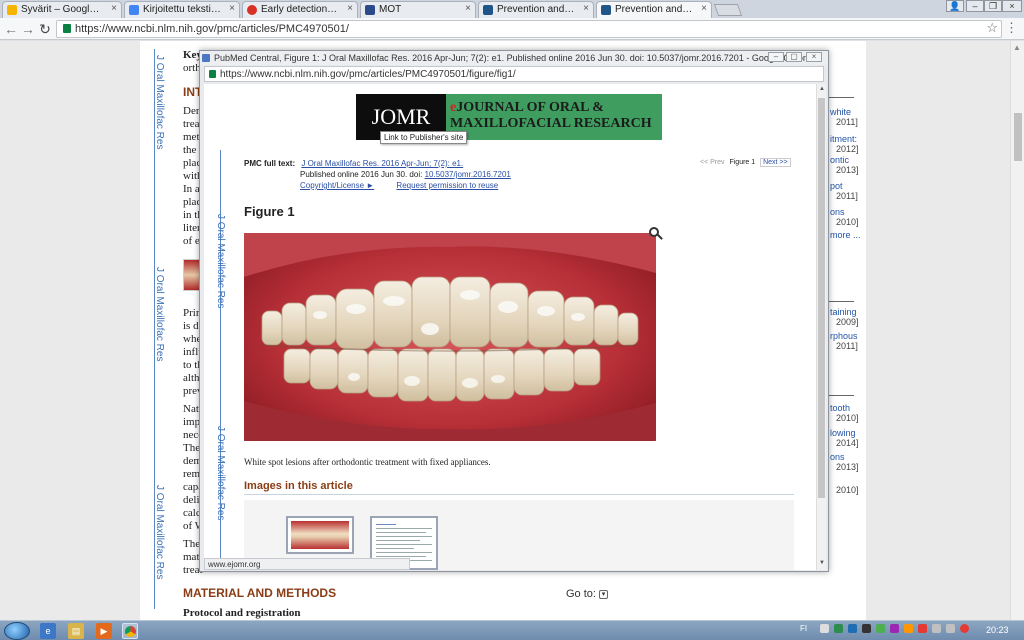 Image resolution: width=1024 pixels, height=640 pixels. What do you see at coordinates (424, 137) in the screenshot?
I see `publisher-tooltip: Link to Publisher's site` at bounding box center [424, 137].